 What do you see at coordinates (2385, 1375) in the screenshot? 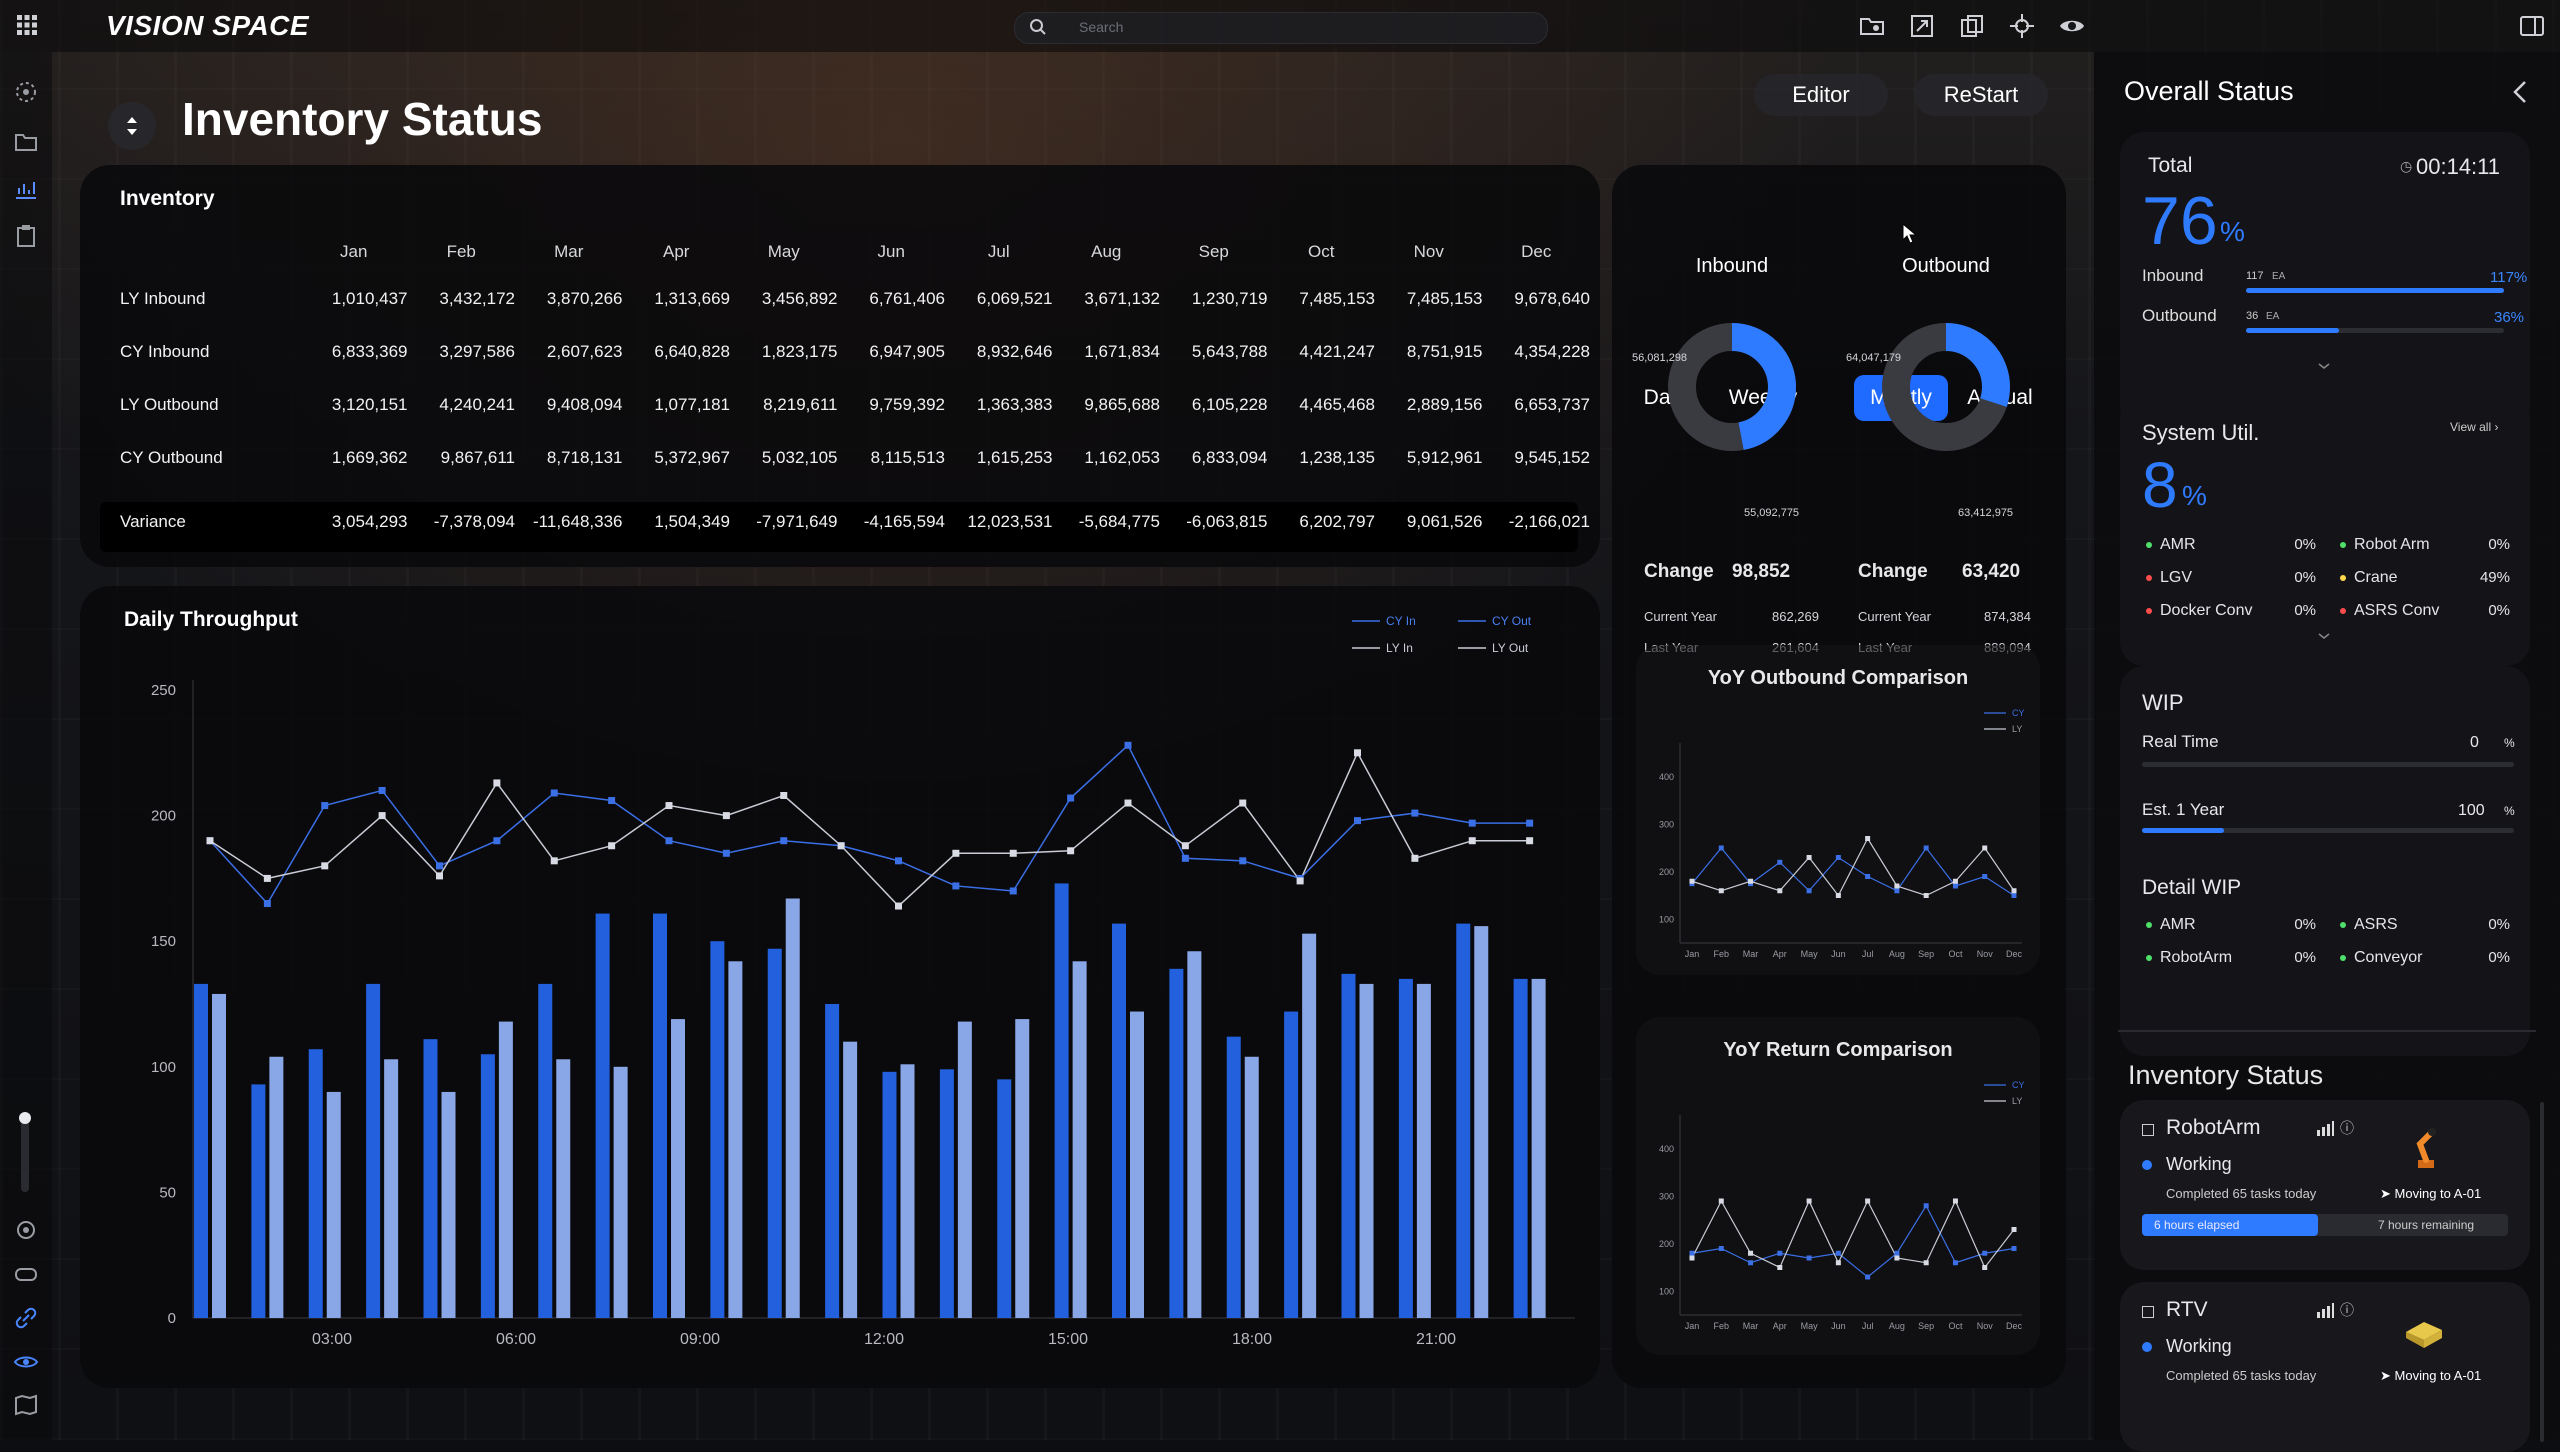
I see `navigate-arrow-icon: ➤` at bounding box center [2385, 1375].